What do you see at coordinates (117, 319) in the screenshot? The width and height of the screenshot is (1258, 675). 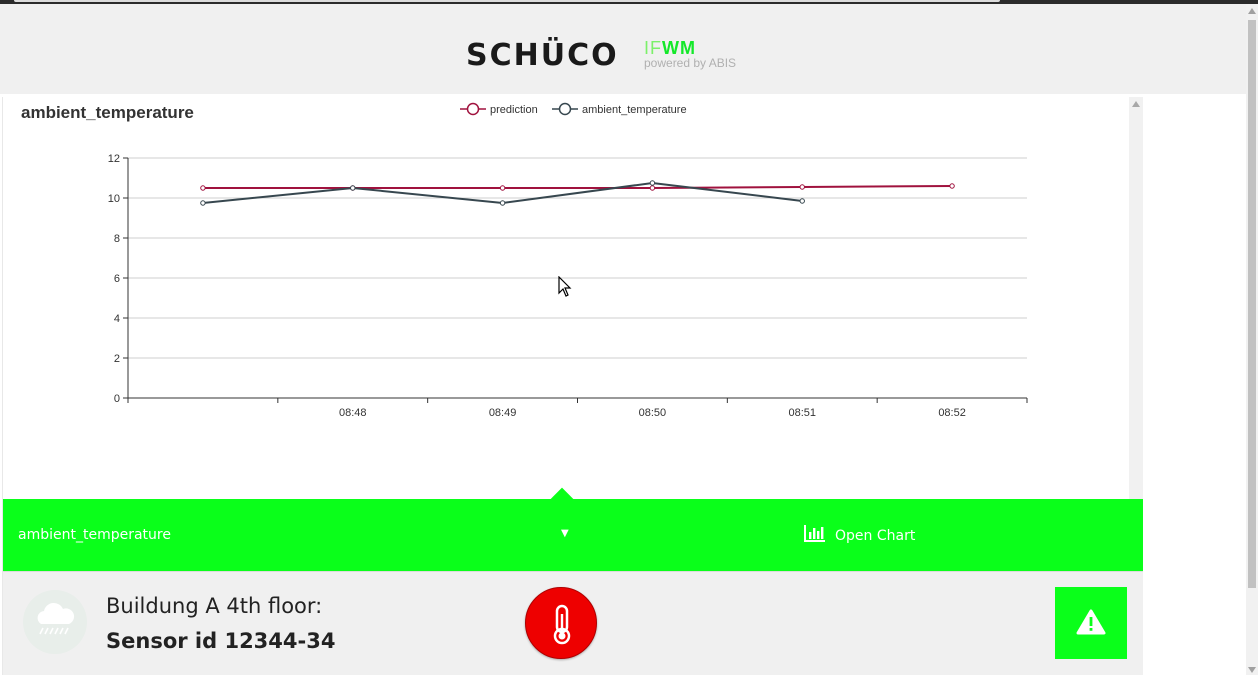 I see `y-tick-label: 4` at bounding box center [117, 319].